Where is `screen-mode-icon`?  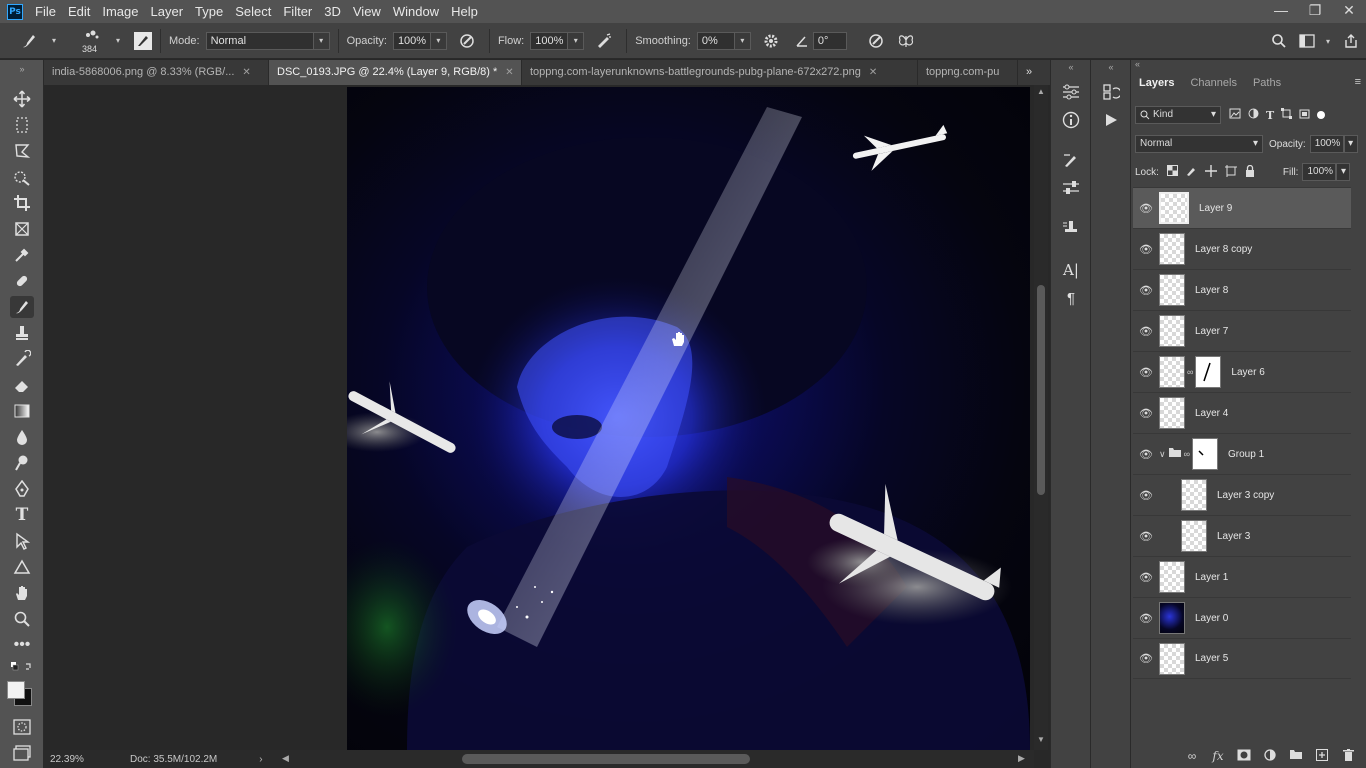
screen-mode-icon is located at coordinates (22, 753).